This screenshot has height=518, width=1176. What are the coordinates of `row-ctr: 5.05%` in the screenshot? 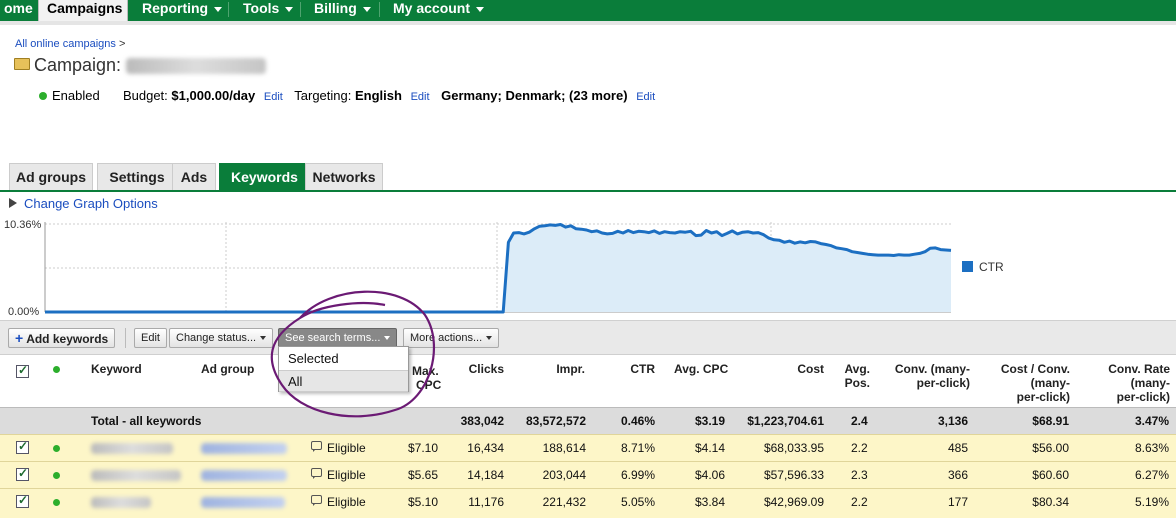 It's located at (637, 502).